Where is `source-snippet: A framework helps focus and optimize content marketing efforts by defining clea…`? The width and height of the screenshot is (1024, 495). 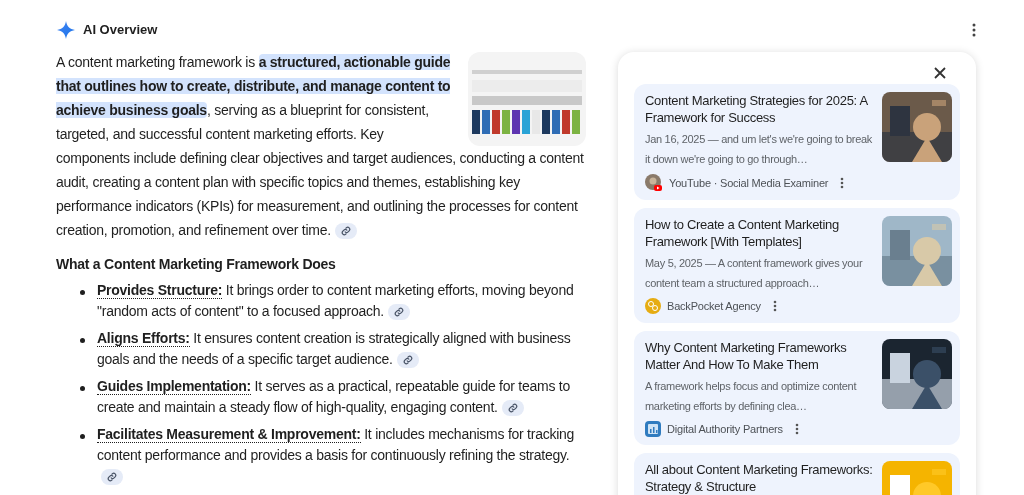
source-snippet: A framework helps focus and optimize content marketing efforts by defining clea… is located at coordinates (751, 396).